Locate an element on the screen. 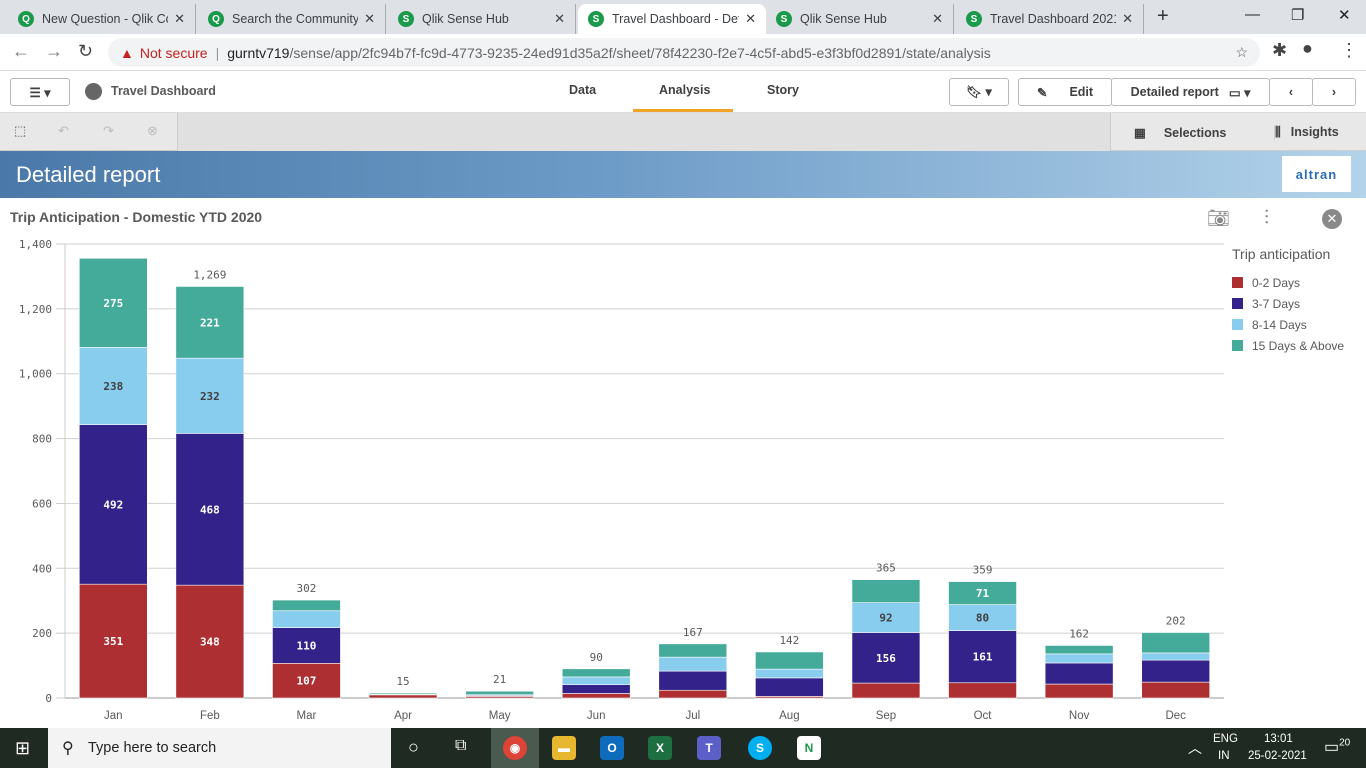 The height and width of the screenshot is (768, 1366). legend-item: 15 Days & Above is located at coordinates (1288, 345).